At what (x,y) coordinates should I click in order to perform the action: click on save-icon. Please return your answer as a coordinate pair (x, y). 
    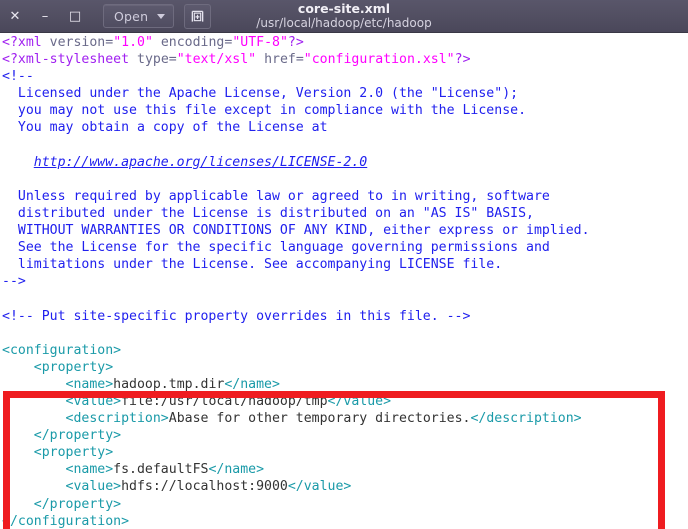
    Looking at the image, I should click on (197, 16).